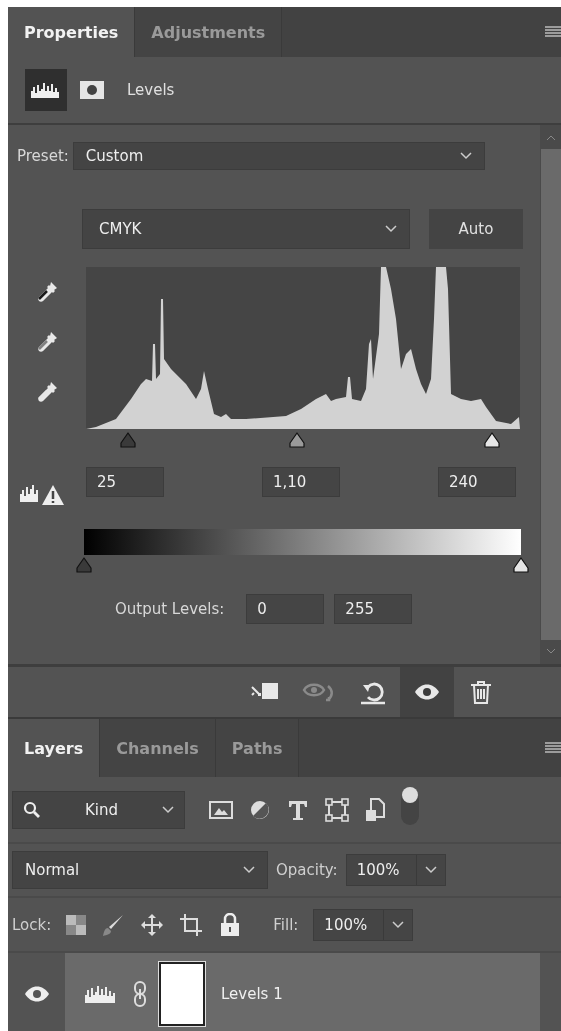 This screenshot has width=561, height=1031. What do you see at coordinates (54, 748) in the screenshot?
I see `panel-tab: Layers` at bounding box center [54, 748].